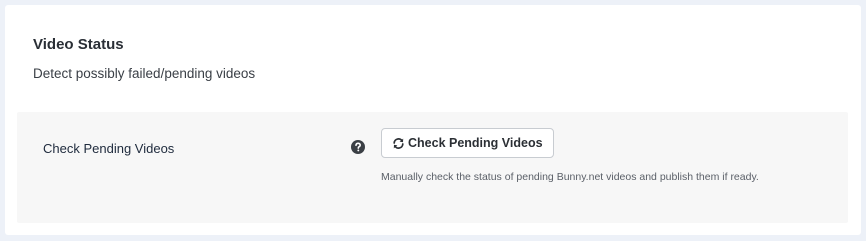 The width and height of the screenshot is (866, 241). I want to click on check-pending-videos-button-label: Check Pending Videos, so click(475, 143).